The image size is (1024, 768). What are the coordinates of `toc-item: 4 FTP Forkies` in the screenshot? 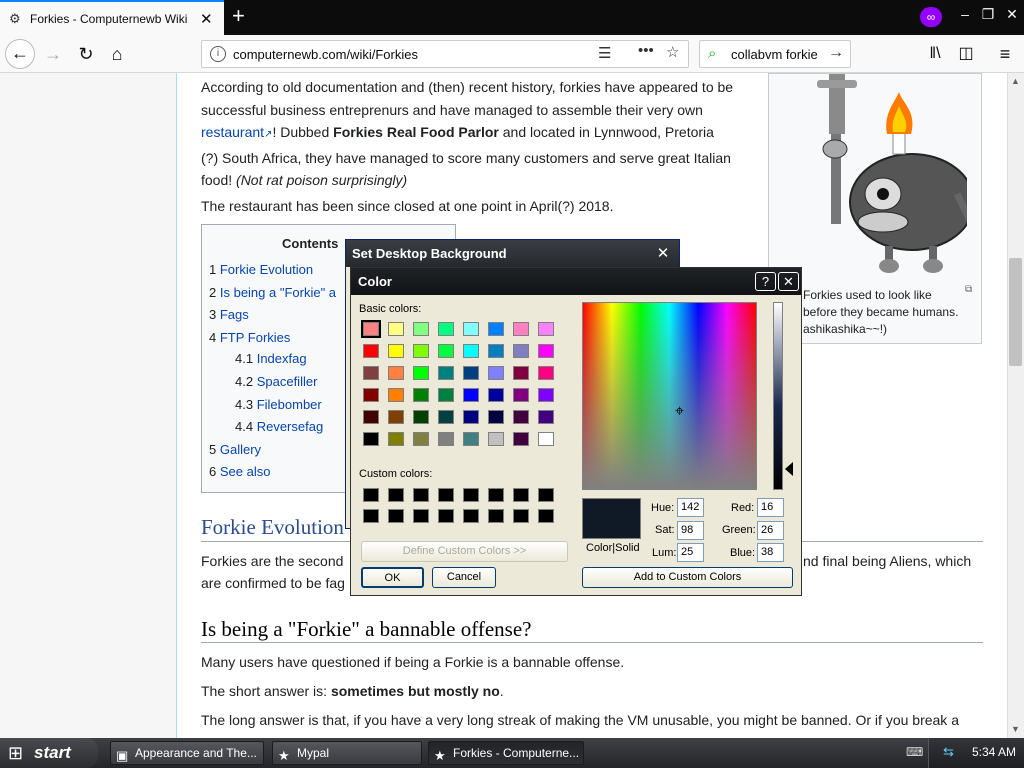 It's located at (249, 337).